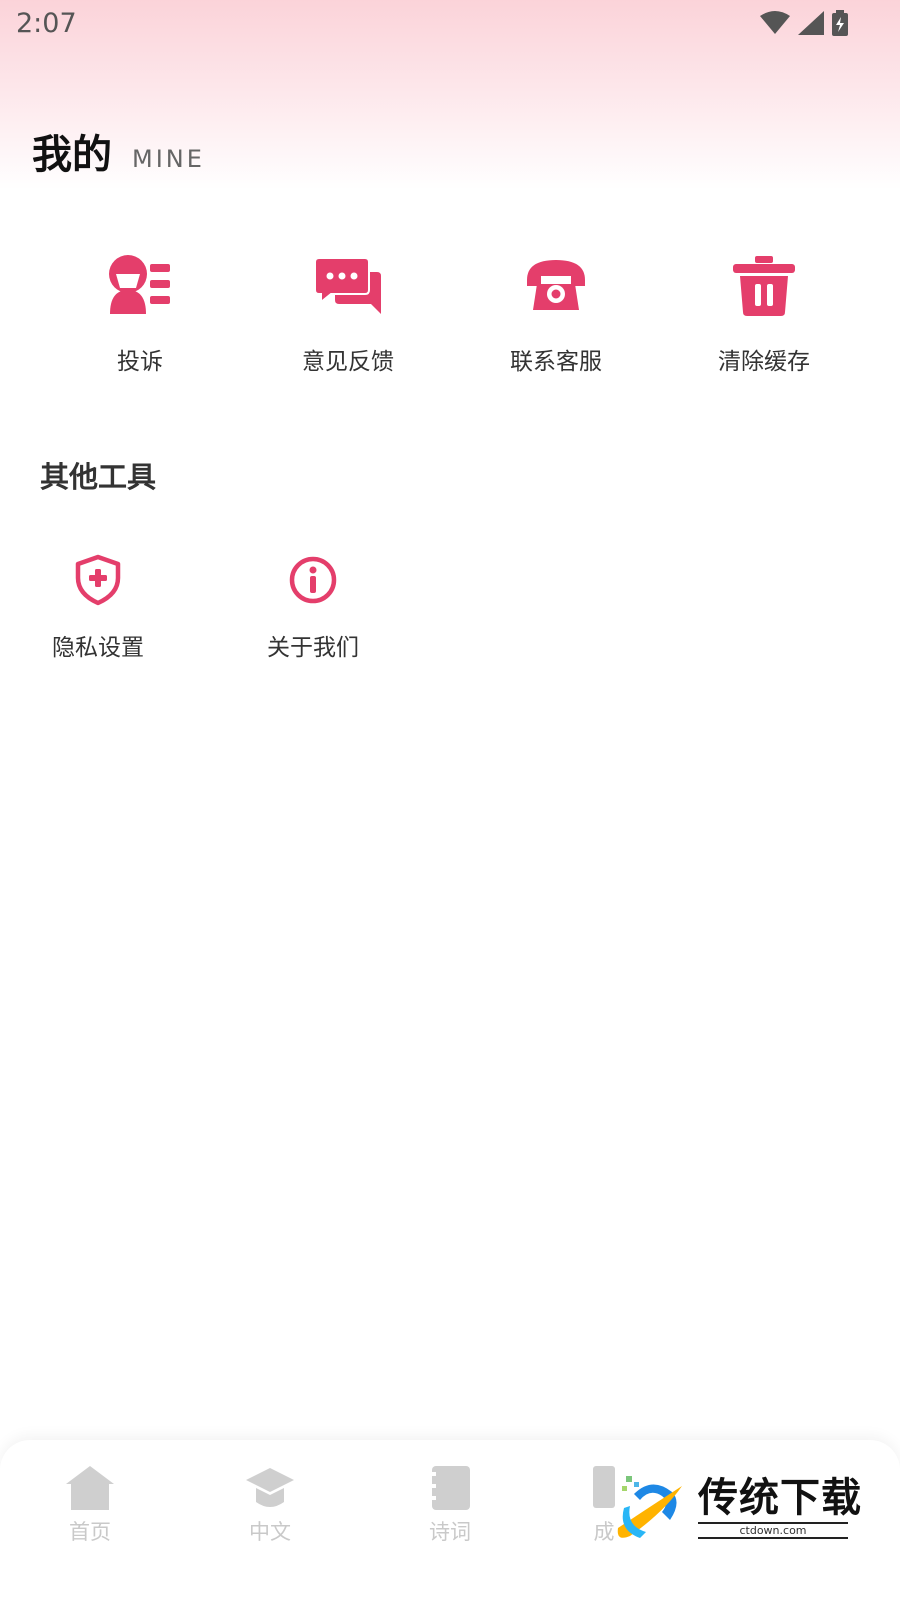 This screenshot has height=1600, width=900. I want to click on nav-chinese: 中文, so click(270, 1505).